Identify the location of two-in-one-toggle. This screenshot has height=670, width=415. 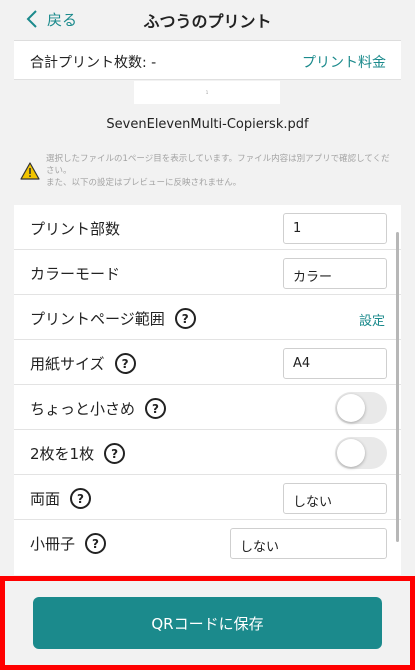
(361, 453).